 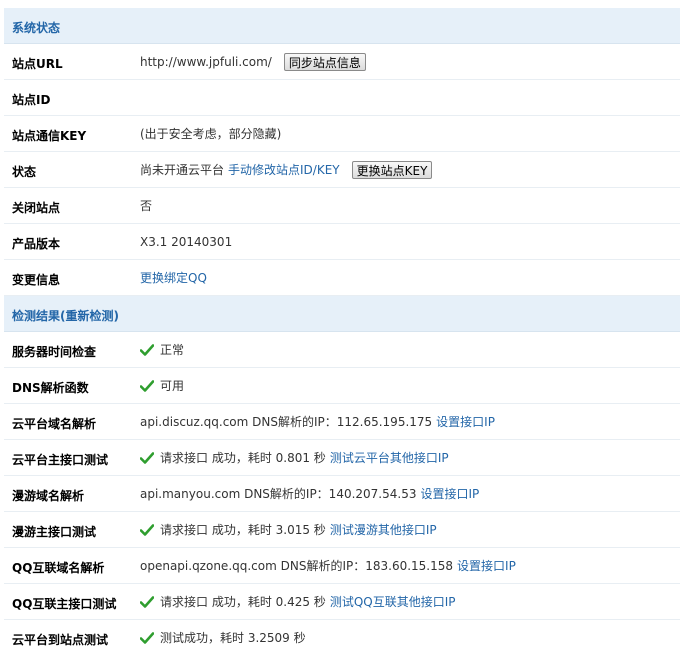 I want to click on manyou-api-row: 漫游主接口测试 请求接口 成功，耗时 3.015 秒 测试漫游其他接口IP, so click(x=342, y=530).